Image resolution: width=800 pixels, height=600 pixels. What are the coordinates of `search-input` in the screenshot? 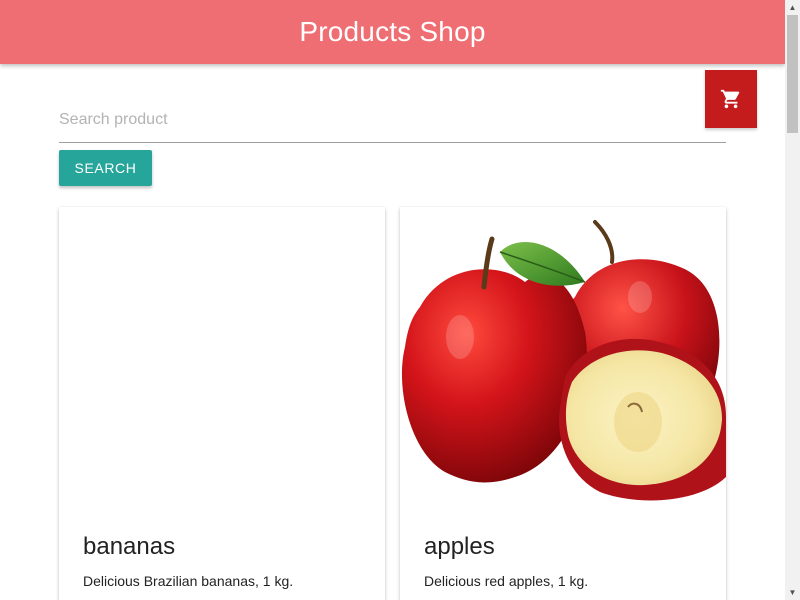 It's located at (392, 120).